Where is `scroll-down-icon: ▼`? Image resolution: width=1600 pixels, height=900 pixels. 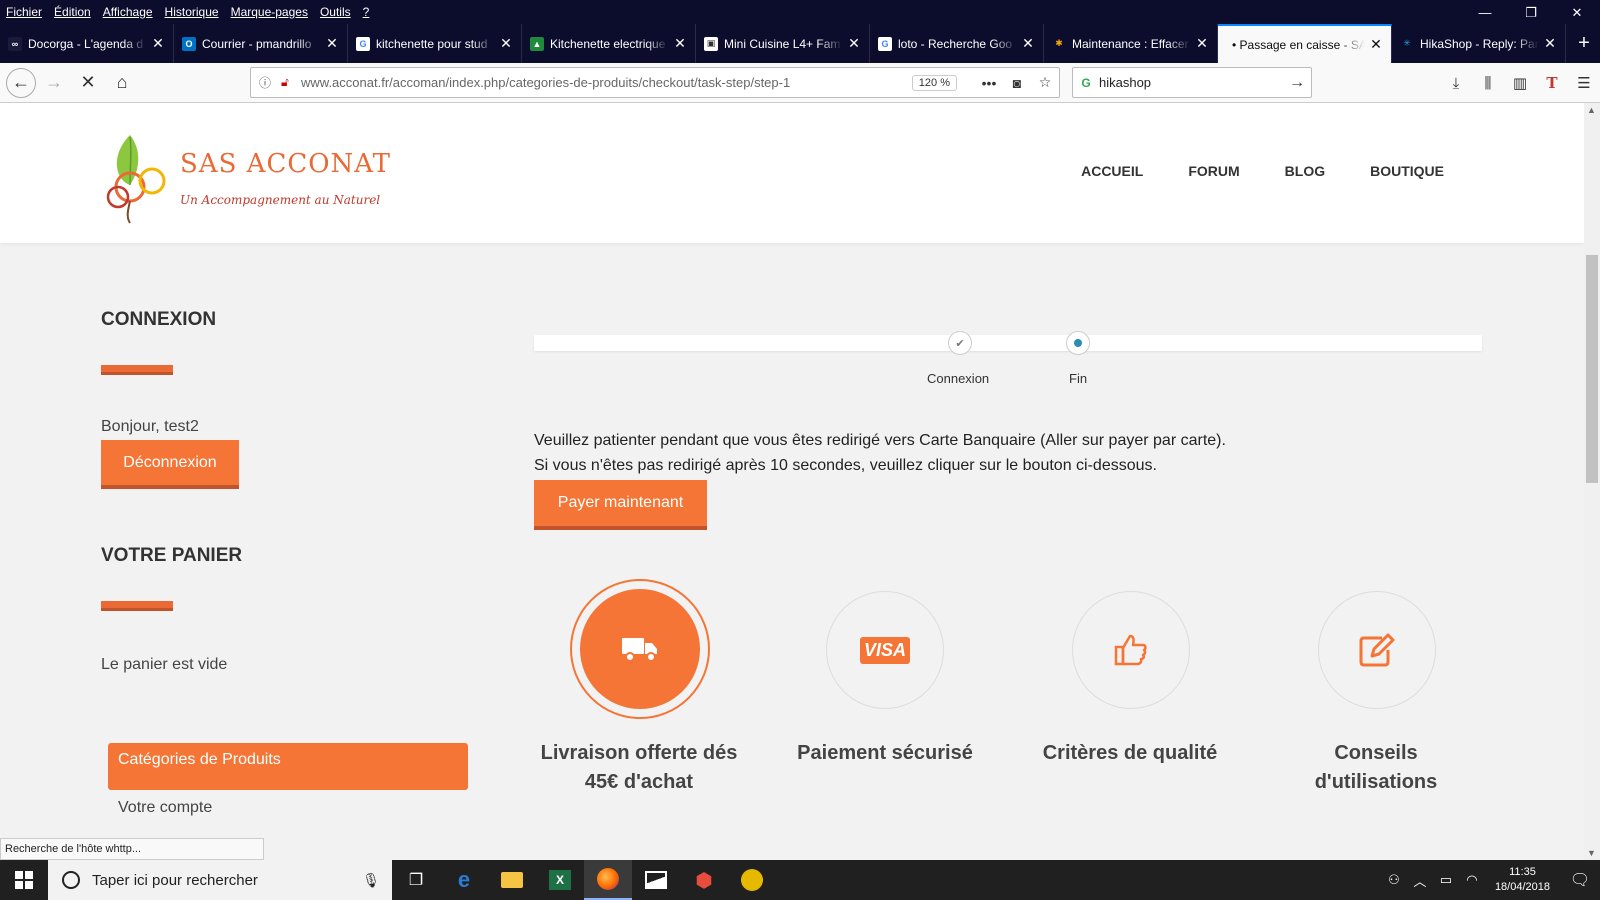
scroll-down-icon: ▼ is located at coordinates (1591, 853).